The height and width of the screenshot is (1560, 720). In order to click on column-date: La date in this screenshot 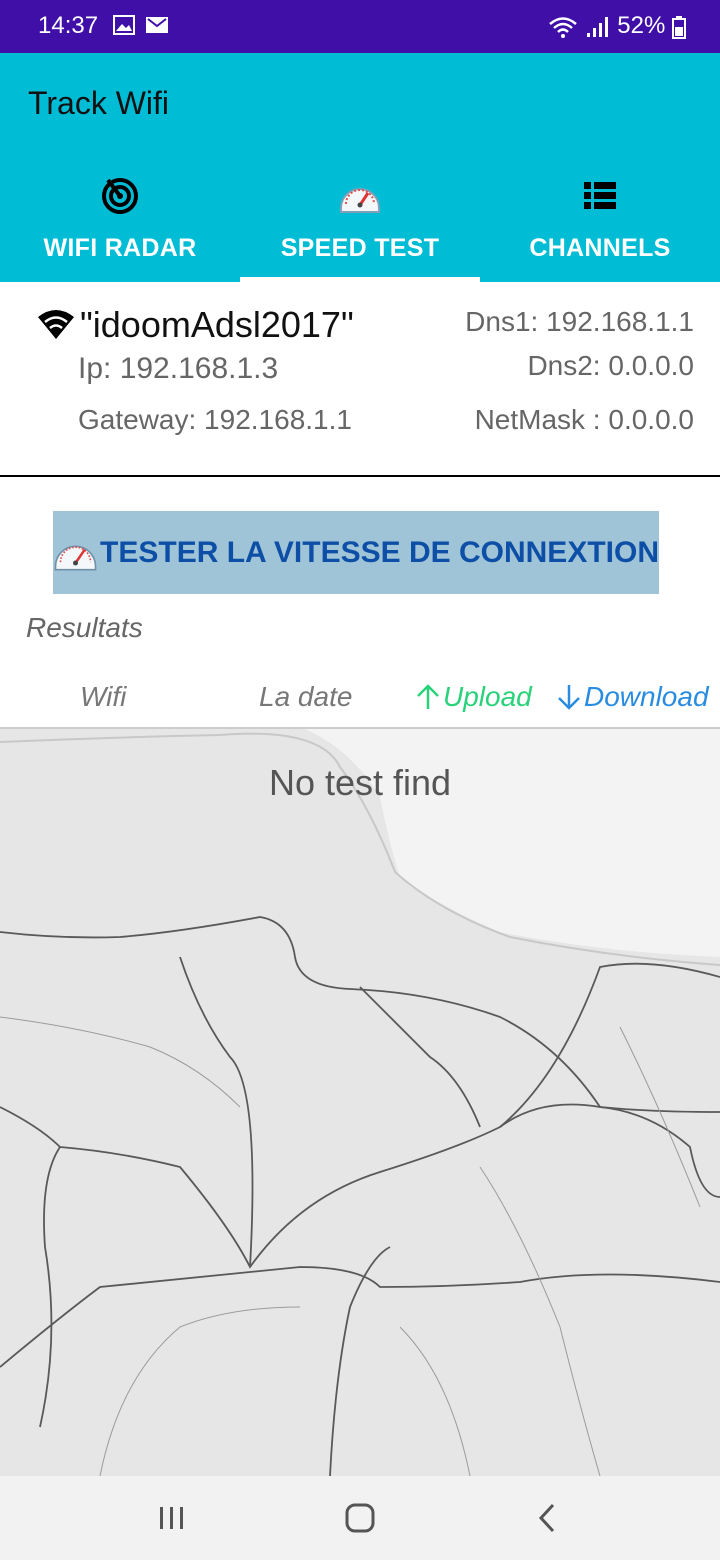, I will do `click(306, 696)`.